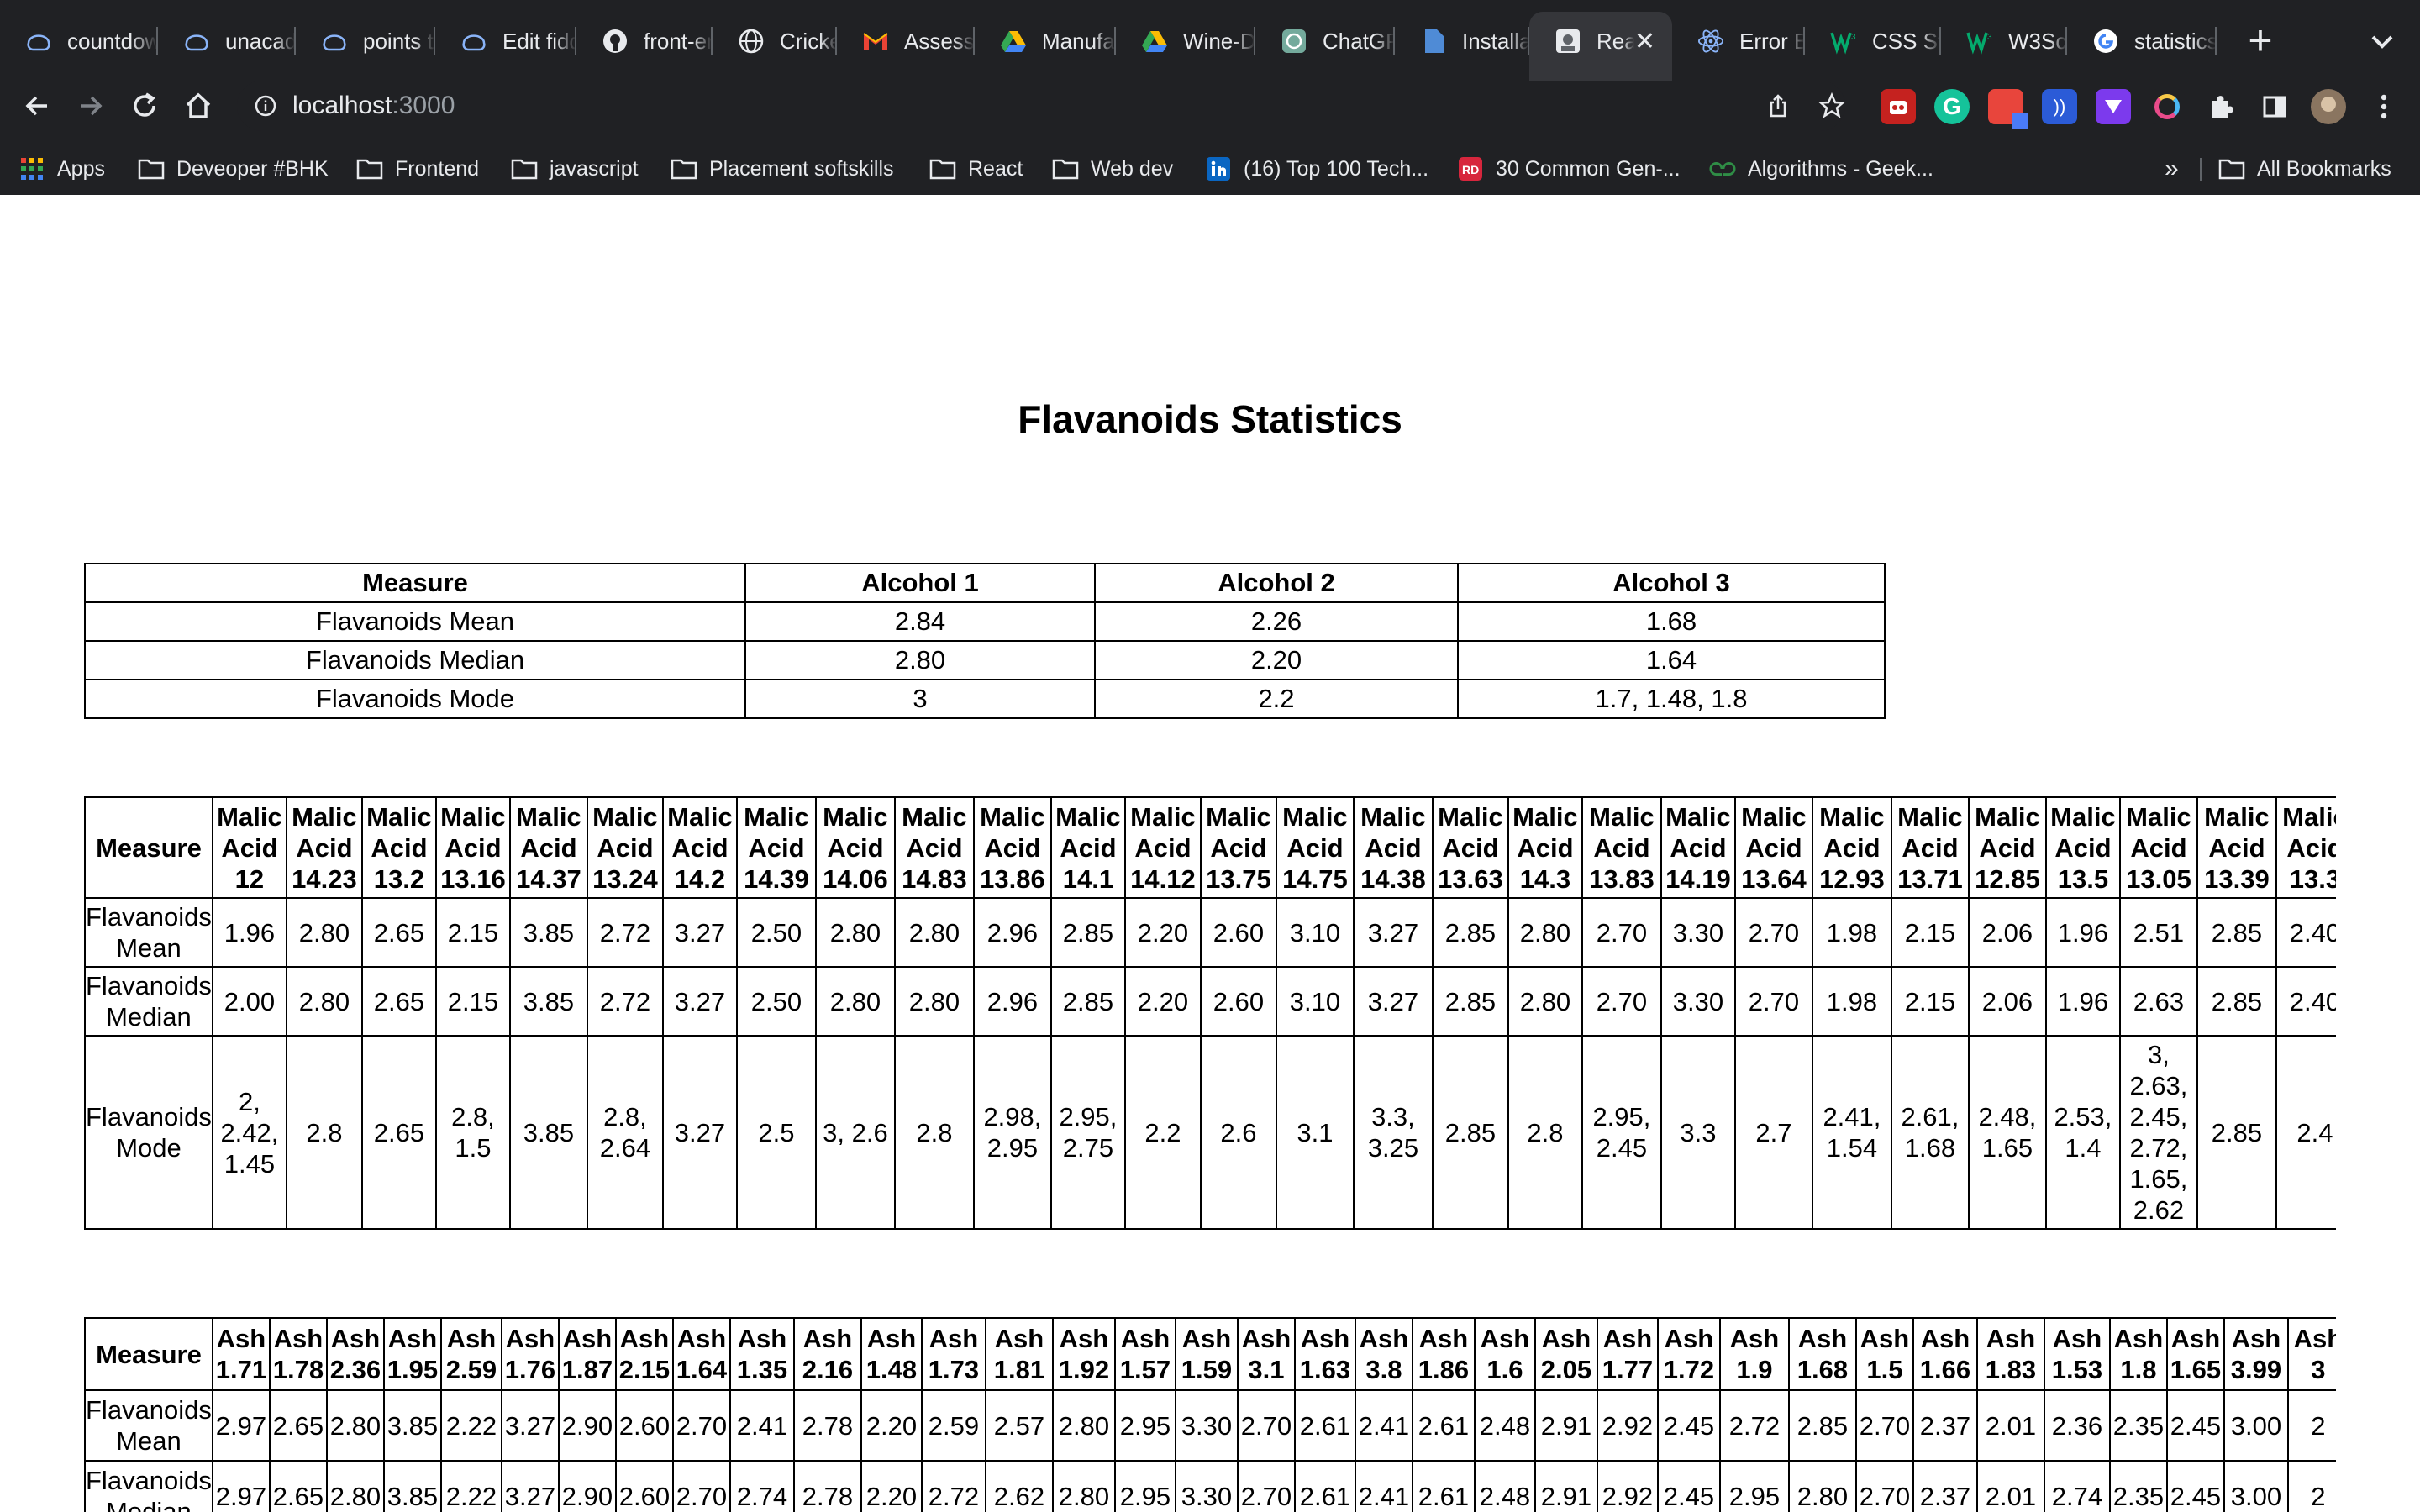  What do you see at coordinates (506, 41) in the screenshot?
I see `tab-edit-fiddle: Edit fiddle` at bounding box center [506, 41].